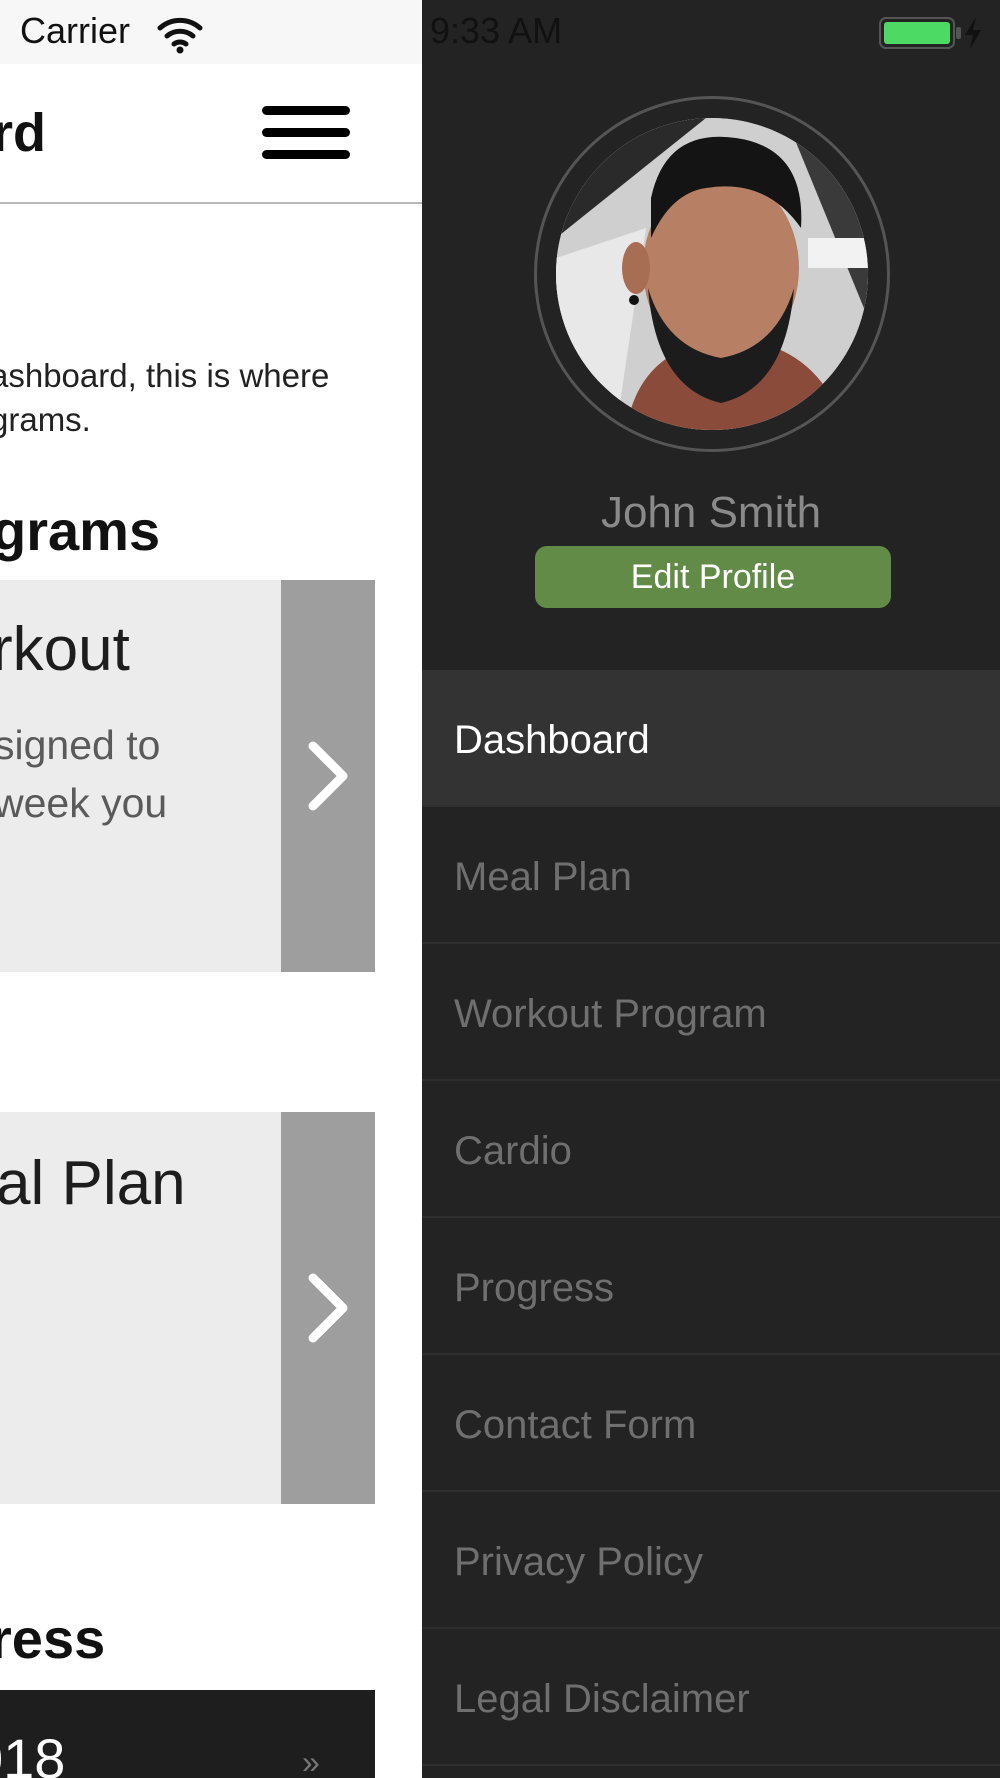 The width and height of the screenshot is (1000, 1778). I want to click on workout-card-arrow-button, so click(328, 776).